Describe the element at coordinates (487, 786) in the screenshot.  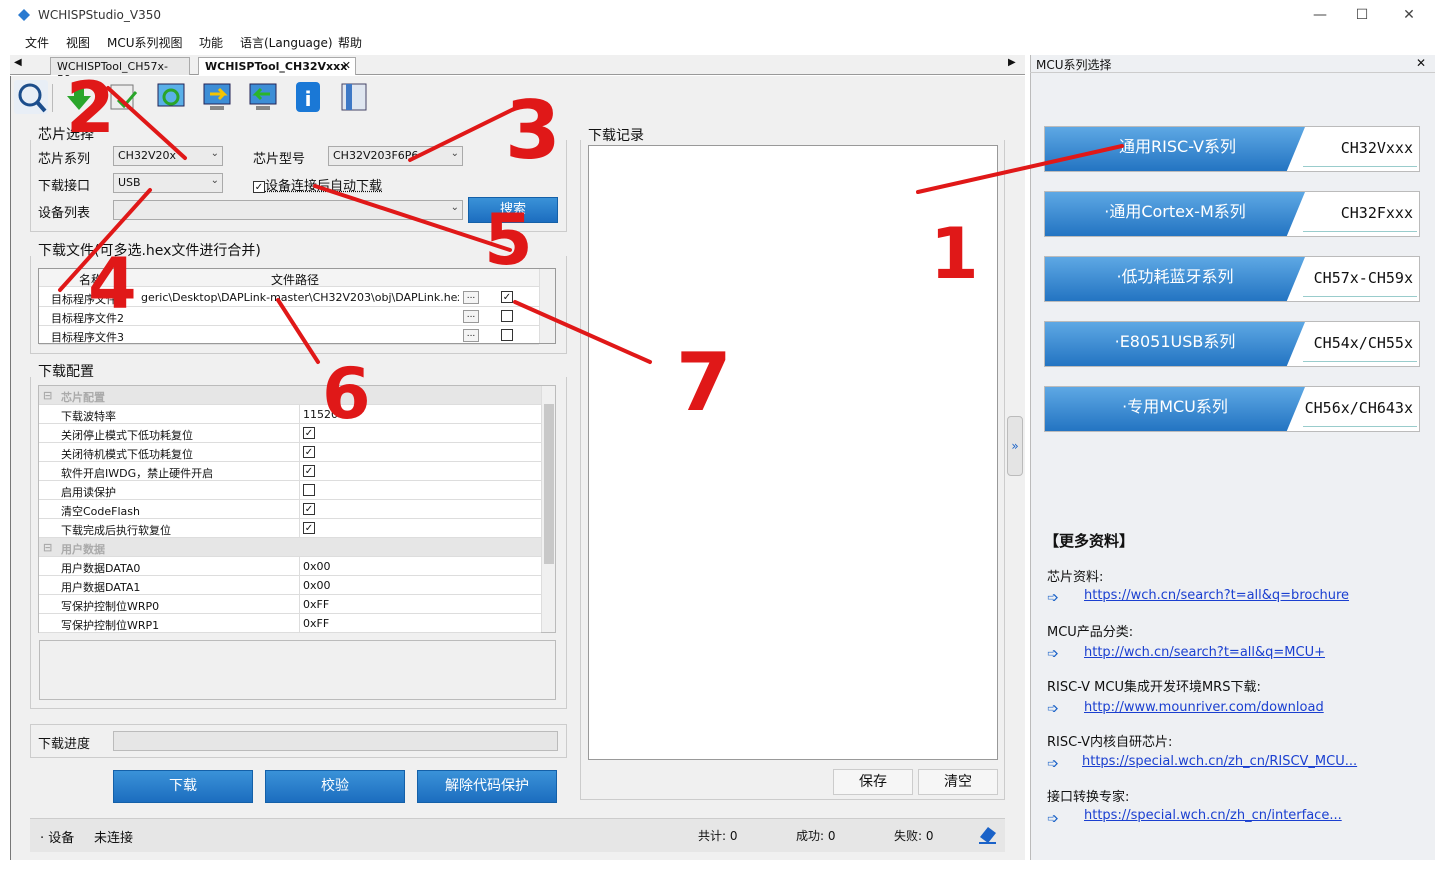
I see `remove-protection-button: 解除代码保护` at that location.